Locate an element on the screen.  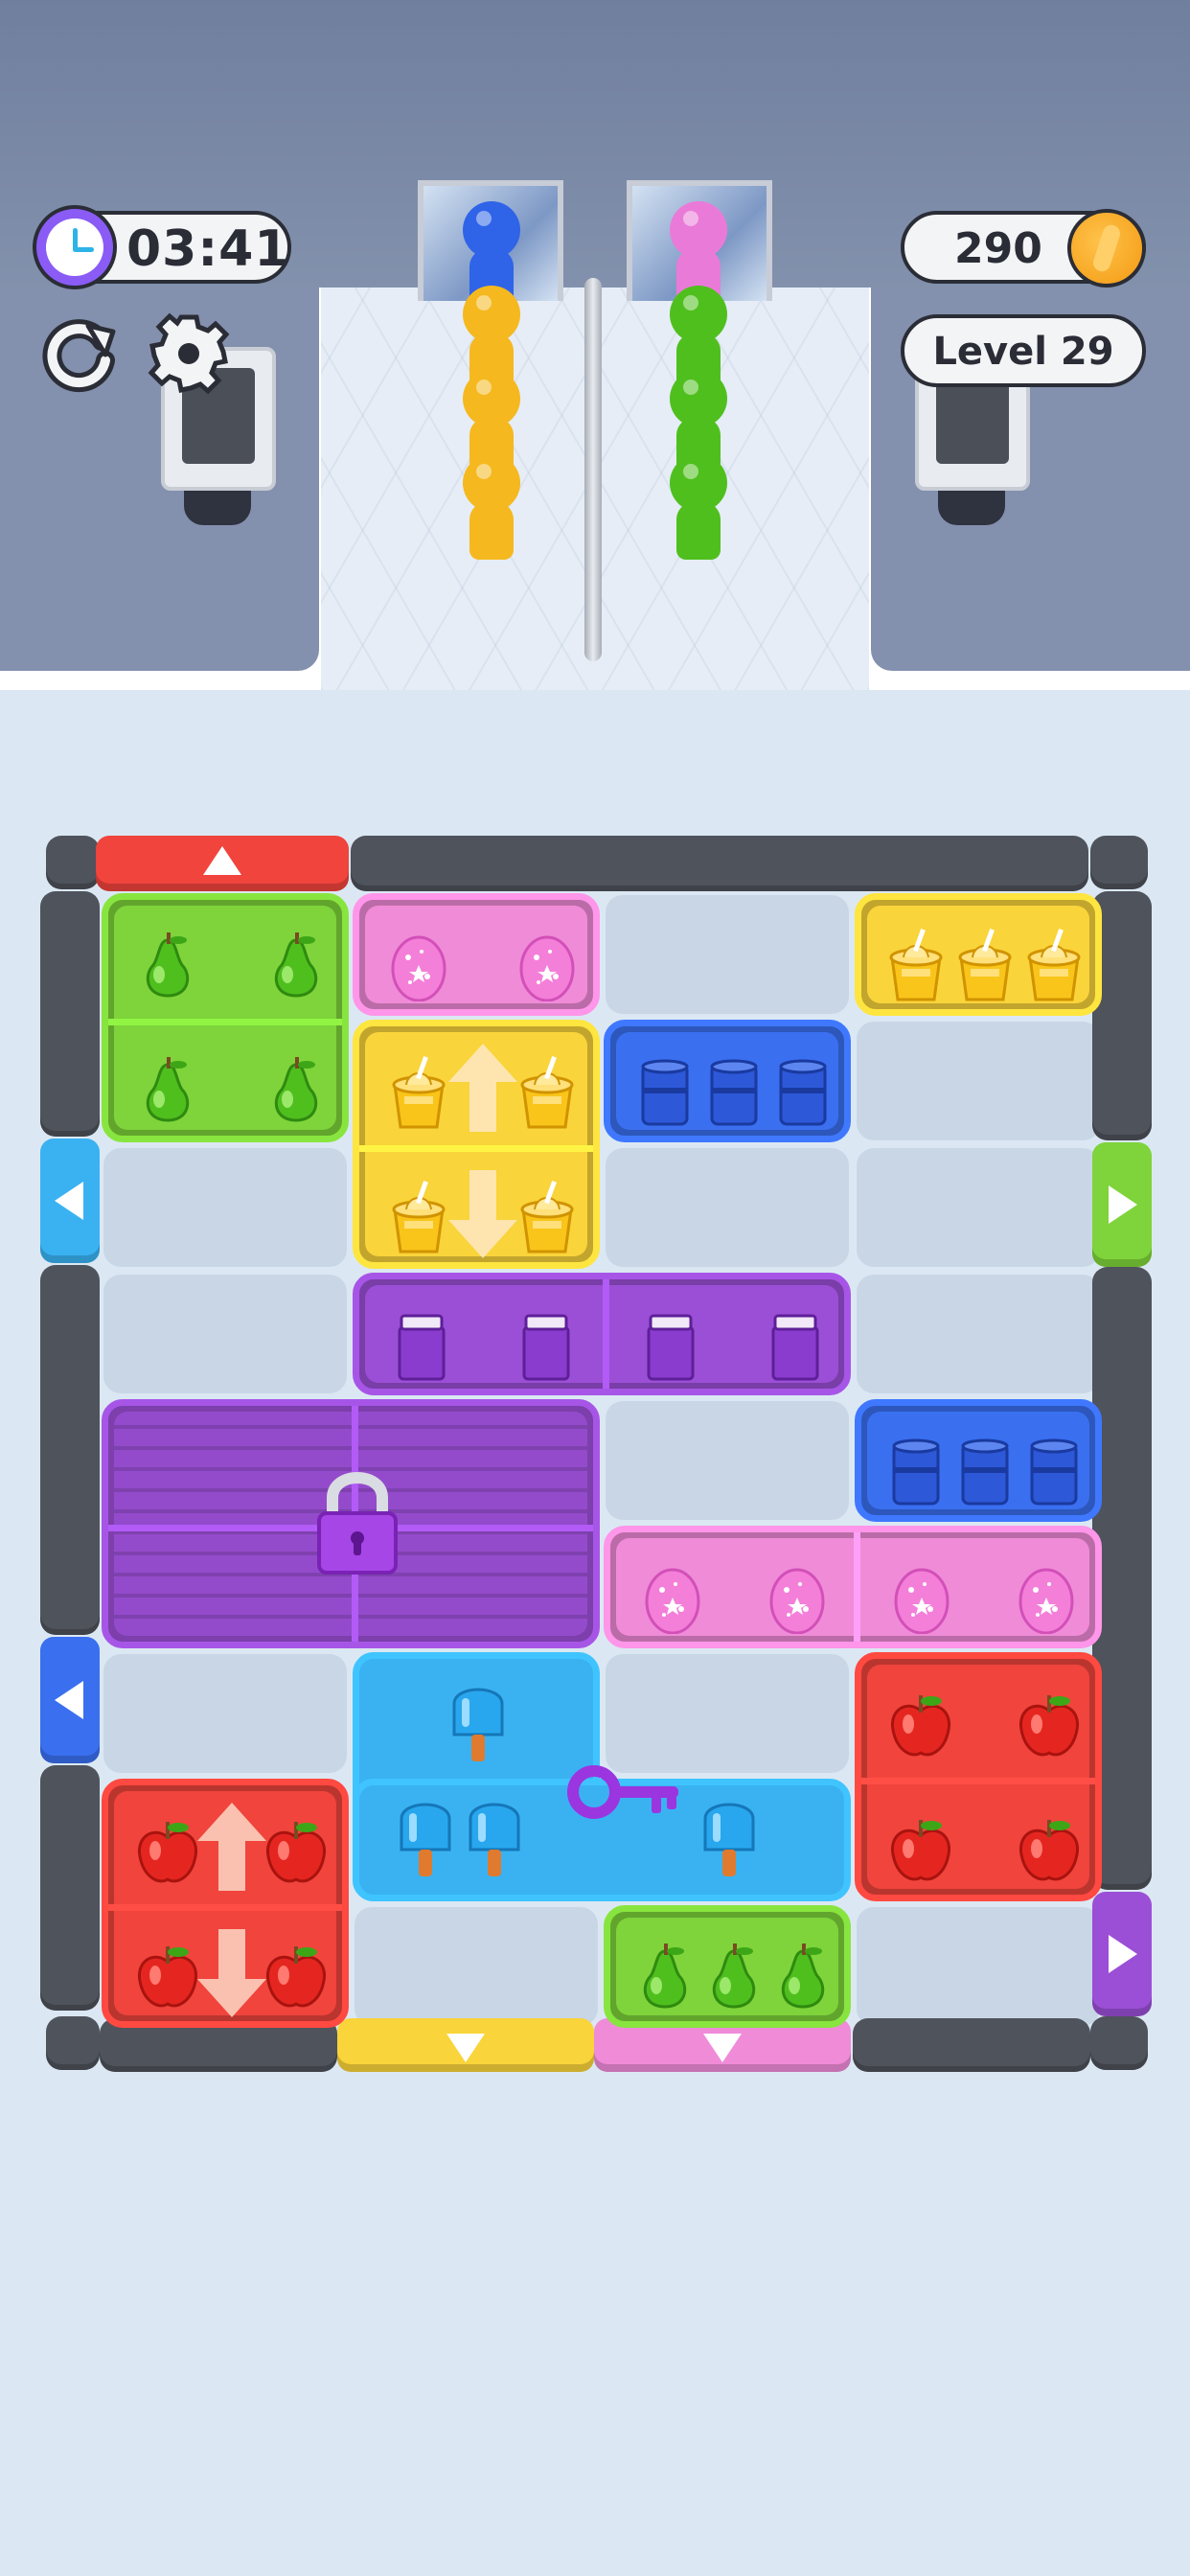
arrow-right-icon is located at coordinates (1123, 1954).